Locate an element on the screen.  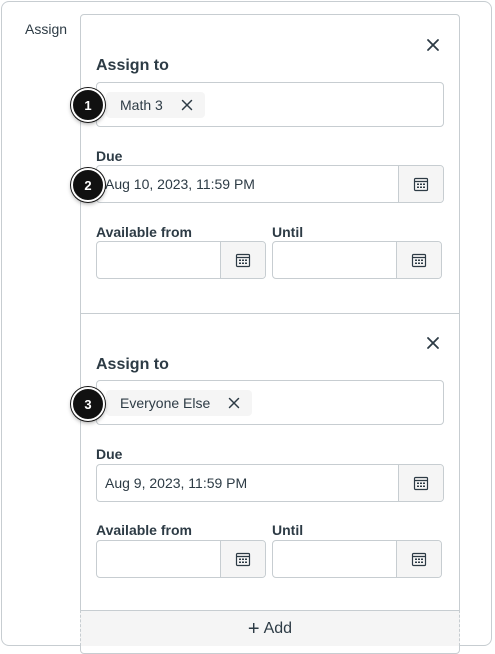
callout-badge: 3 is located at coordinates (88, 404).